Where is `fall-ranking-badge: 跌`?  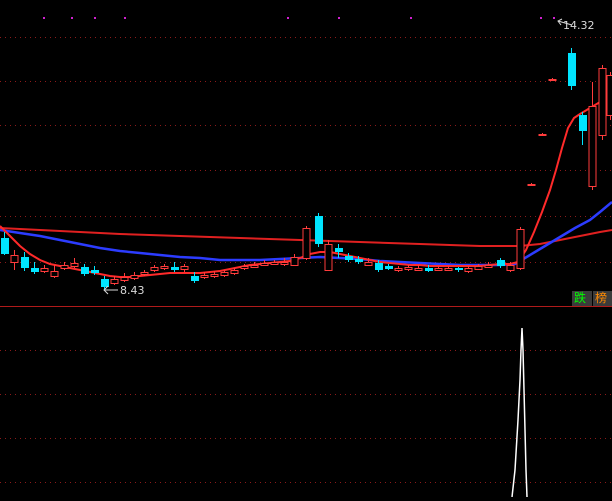 fall-ranking-badge: 跌 is located at coordinates (582, 298).